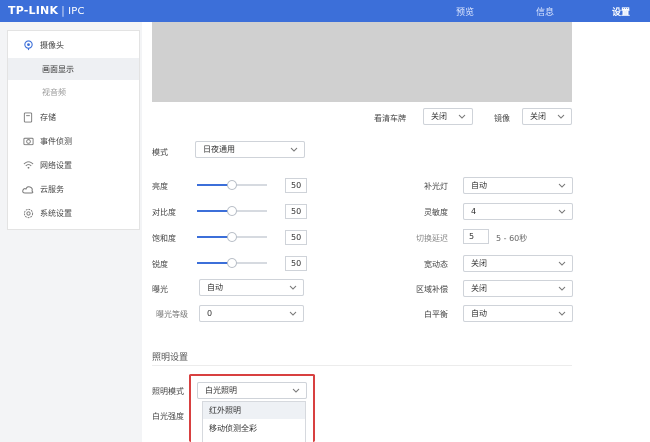  What do you see at coordinates (56, 165) in the screenshot?
I see `sidebar-item-label: 网络设置` at bounding box center [56, 165].